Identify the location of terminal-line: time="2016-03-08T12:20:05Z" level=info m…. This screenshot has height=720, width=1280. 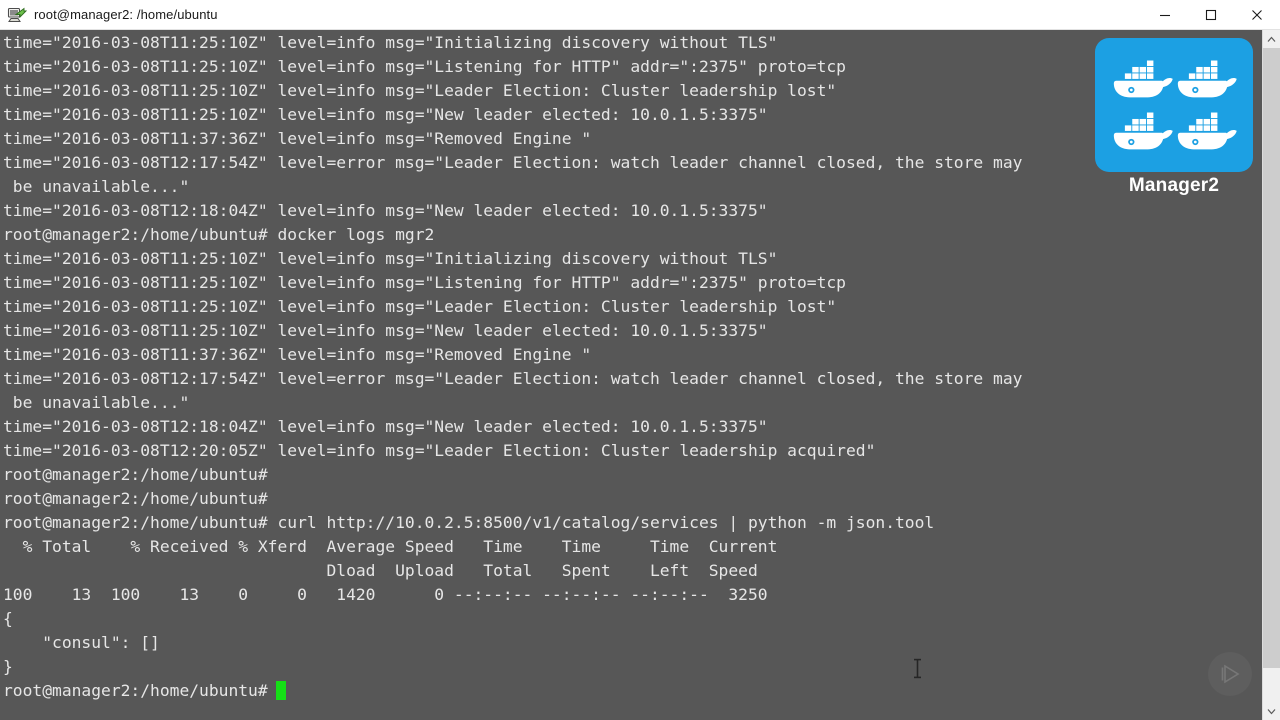
(439, 450).